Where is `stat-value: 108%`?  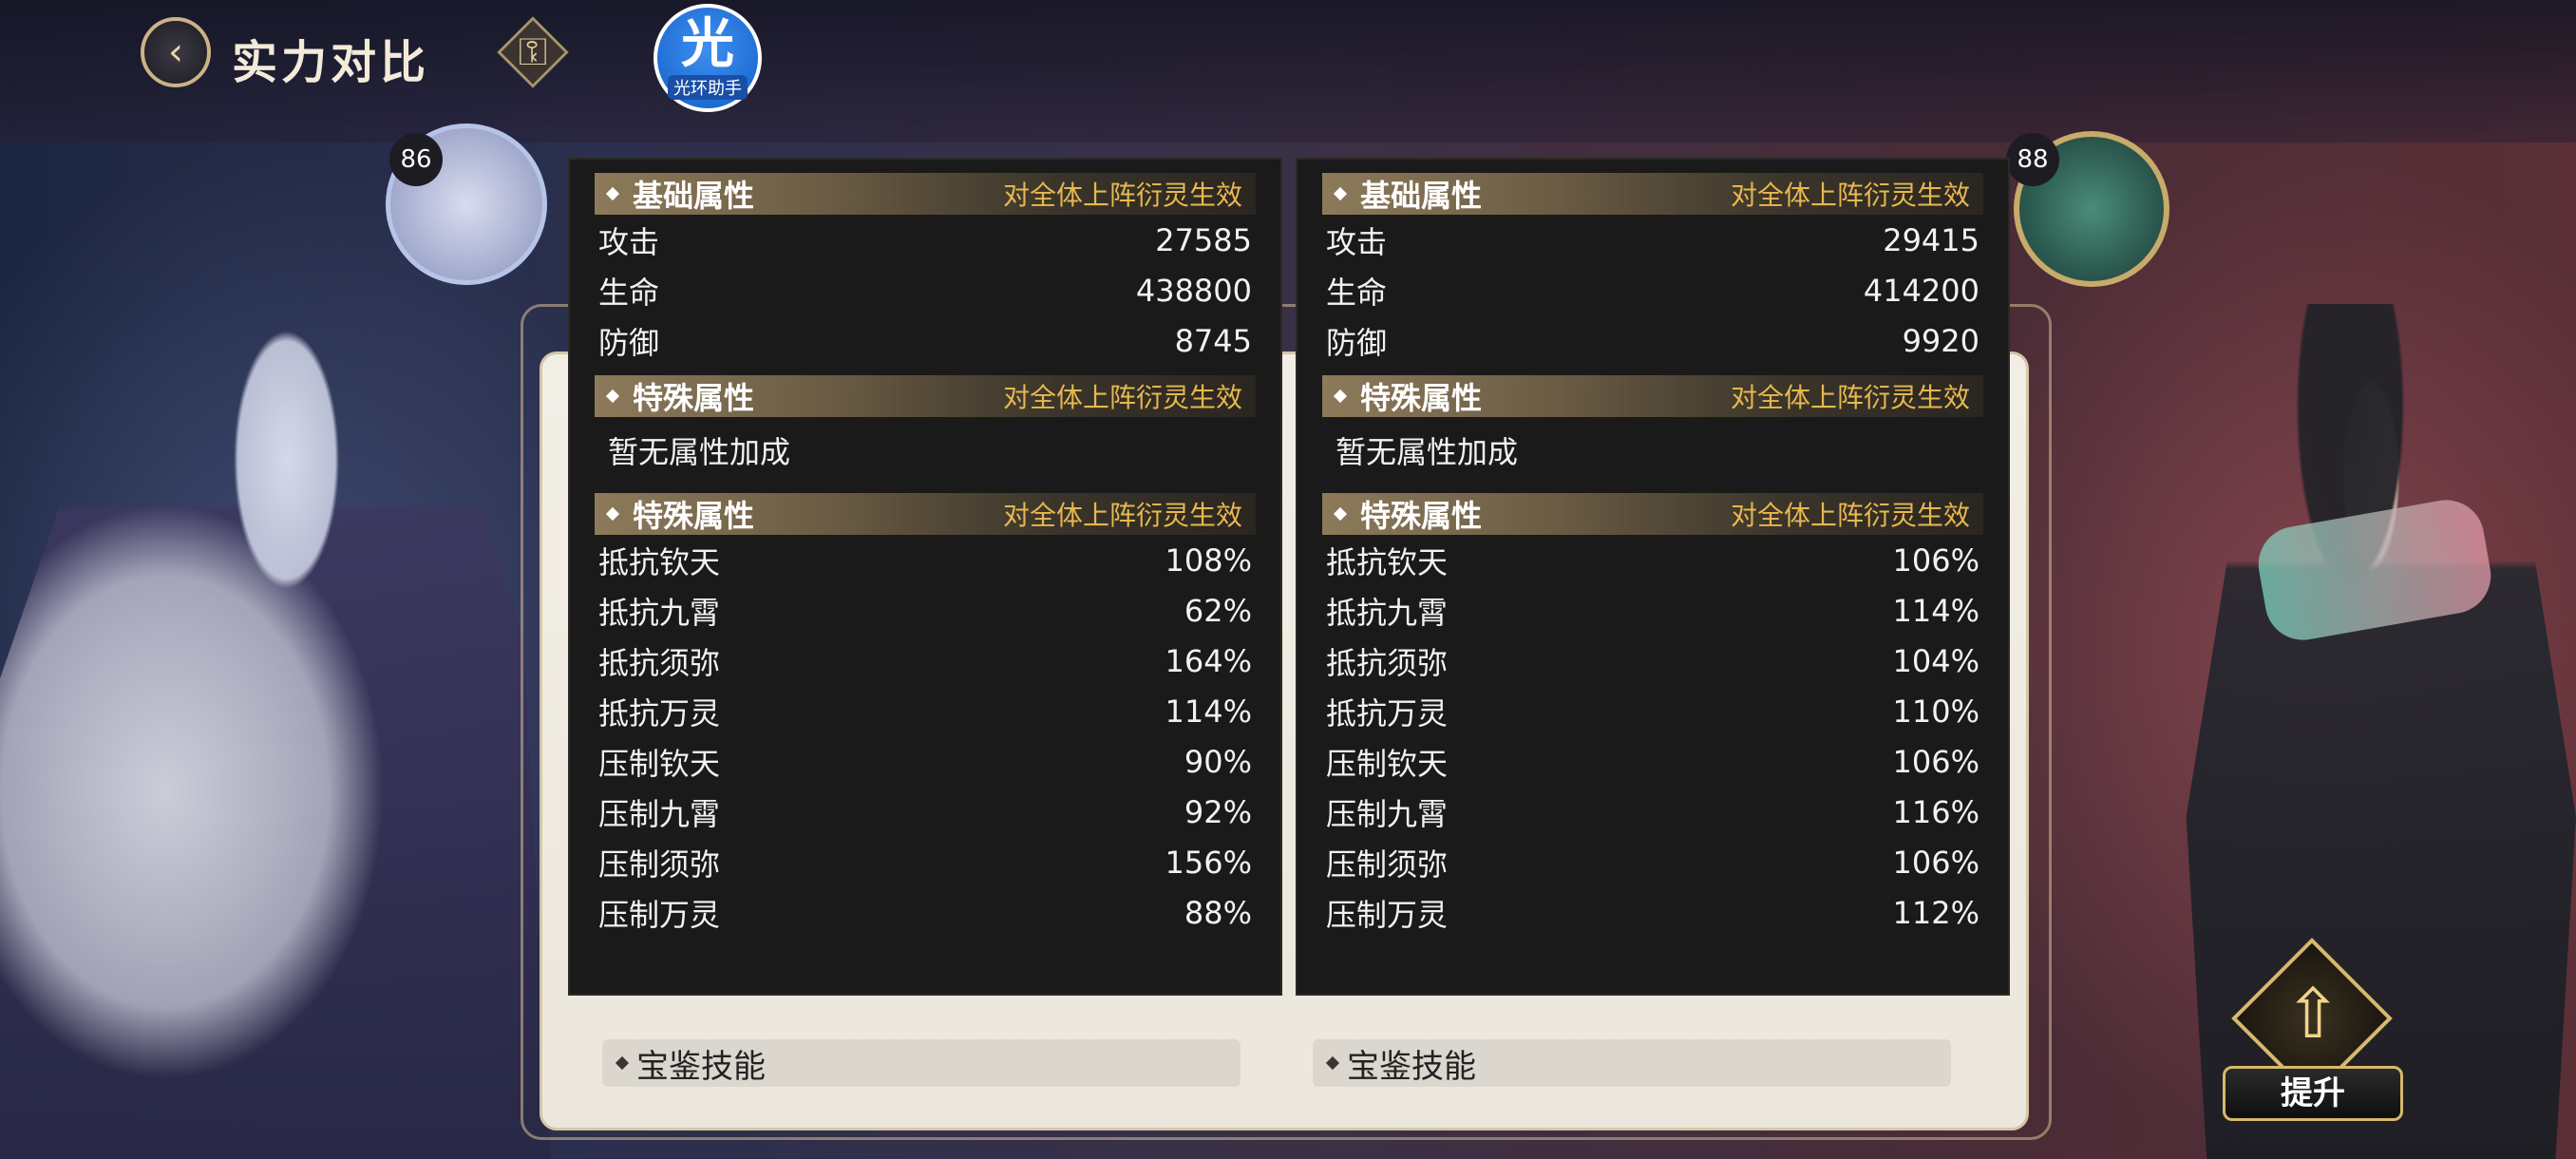
stat-value: 108% is located at coordinates (1208, 560).